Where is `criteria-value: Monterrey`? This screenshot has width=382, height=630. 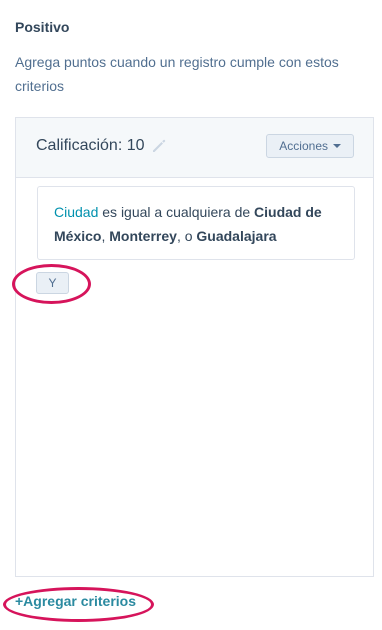 criteria-value: Monterrey is located at coordinates (143, 236).